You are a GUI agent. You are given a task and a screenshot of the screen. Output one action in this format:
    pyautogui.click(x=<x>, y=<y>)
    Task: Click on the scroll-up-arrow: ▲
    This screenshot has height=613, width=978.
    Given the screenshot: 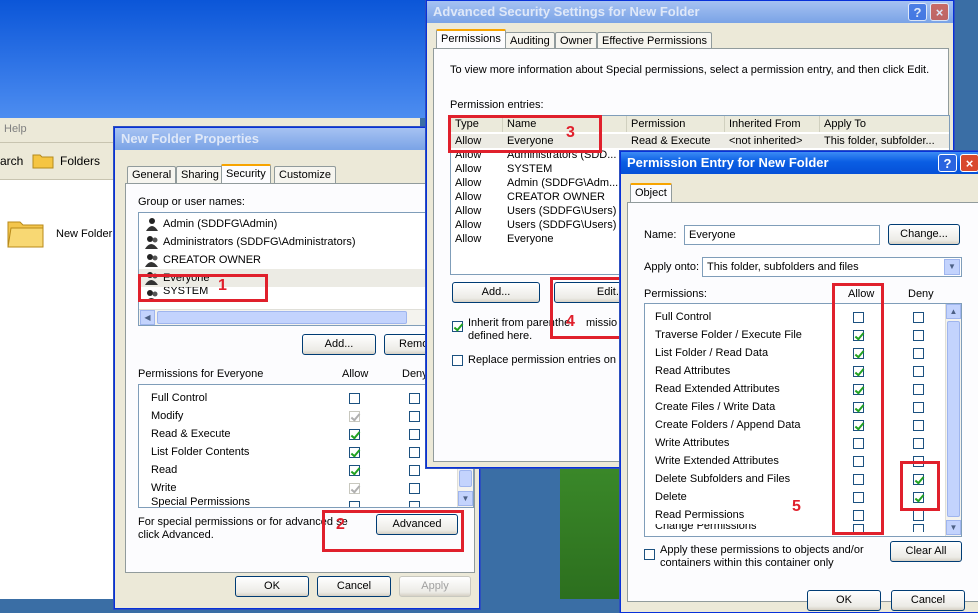 What is the action you would take?
    pyautogui.click(x=953, y=311)
    